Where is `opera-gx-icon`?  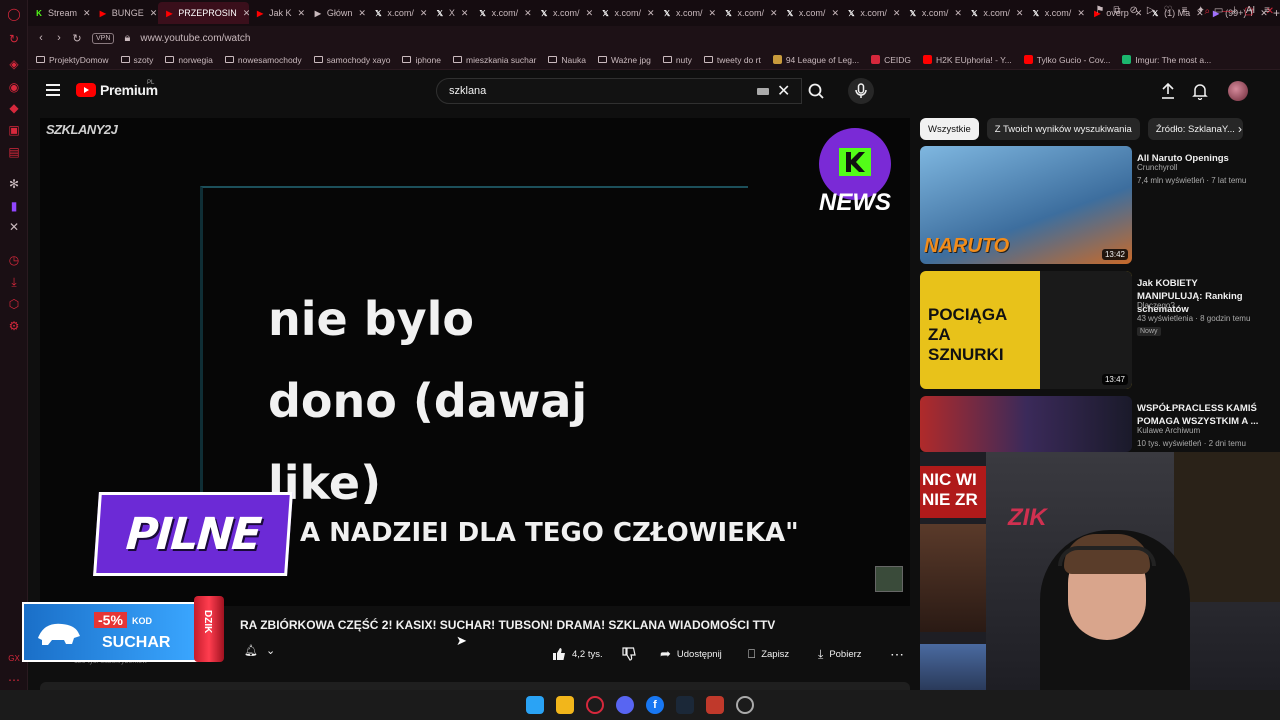 opera-gx-icon is located at coordinates (595, 705).